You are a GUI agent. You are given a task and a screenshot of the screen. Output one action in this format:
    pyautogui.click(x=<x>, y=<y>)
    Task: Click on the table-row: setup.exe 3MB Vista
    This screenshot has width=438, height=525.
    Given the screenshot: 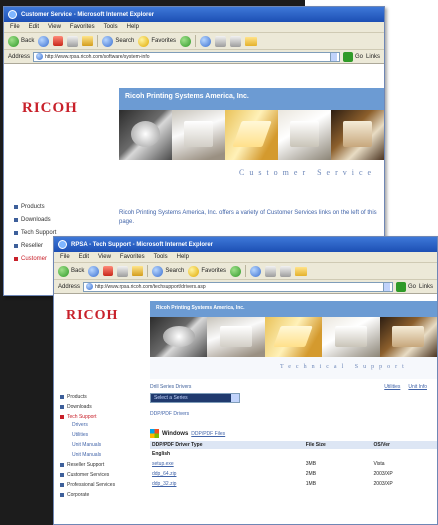 What is the action you would take?
    pyautogui.click(x=293, y=464)
    